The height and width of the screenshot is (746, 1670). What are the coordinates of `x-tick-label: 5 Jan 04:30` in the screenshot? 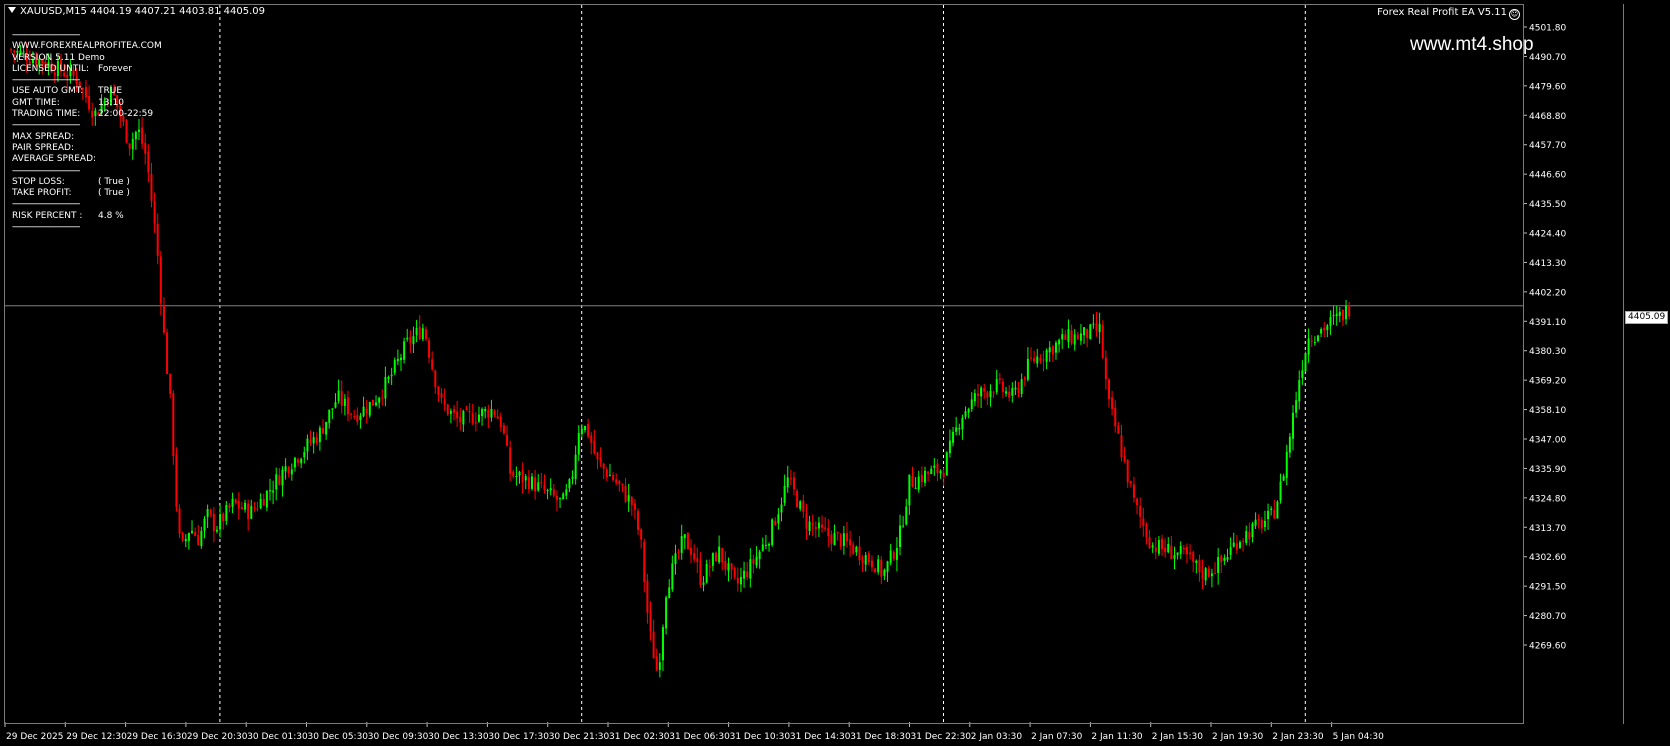 It's located at (1359, 737).